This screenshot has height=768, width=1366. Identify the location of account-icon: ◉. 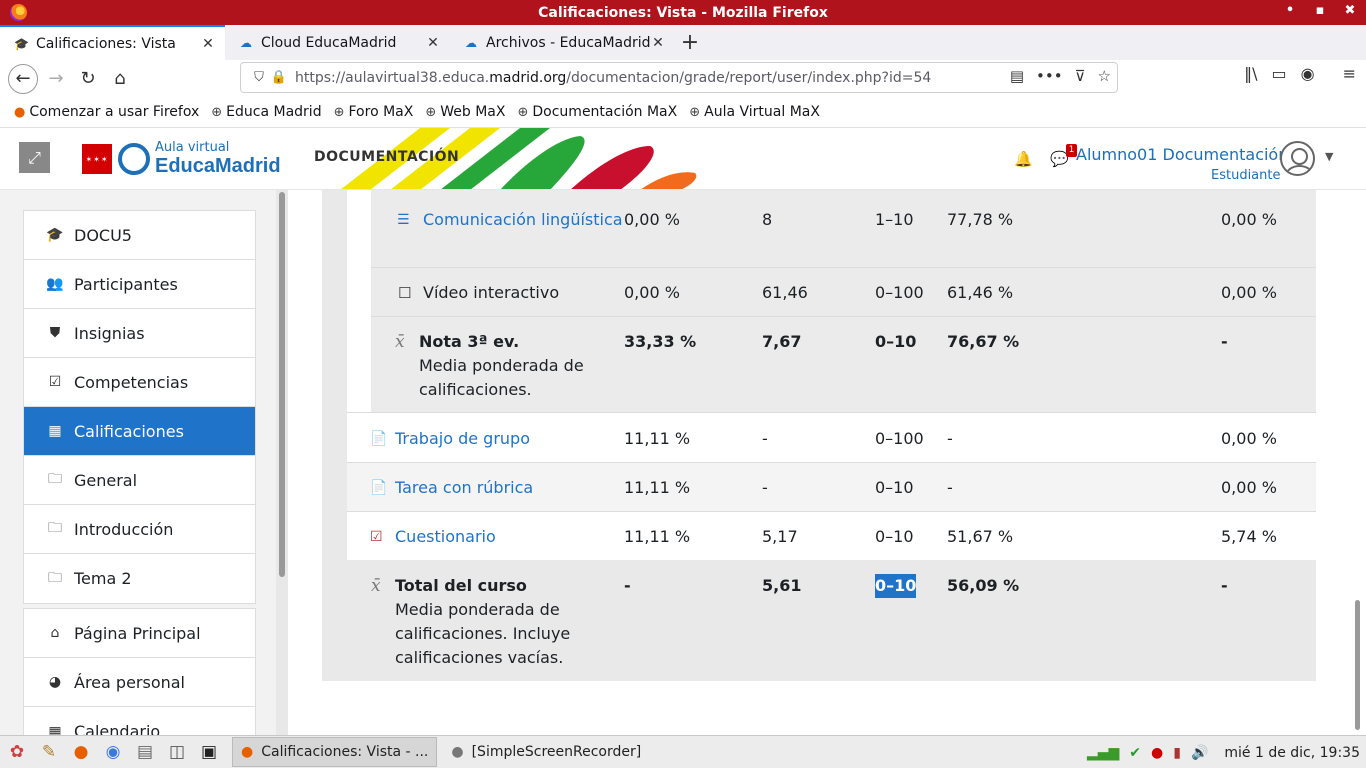
(1308, 73).